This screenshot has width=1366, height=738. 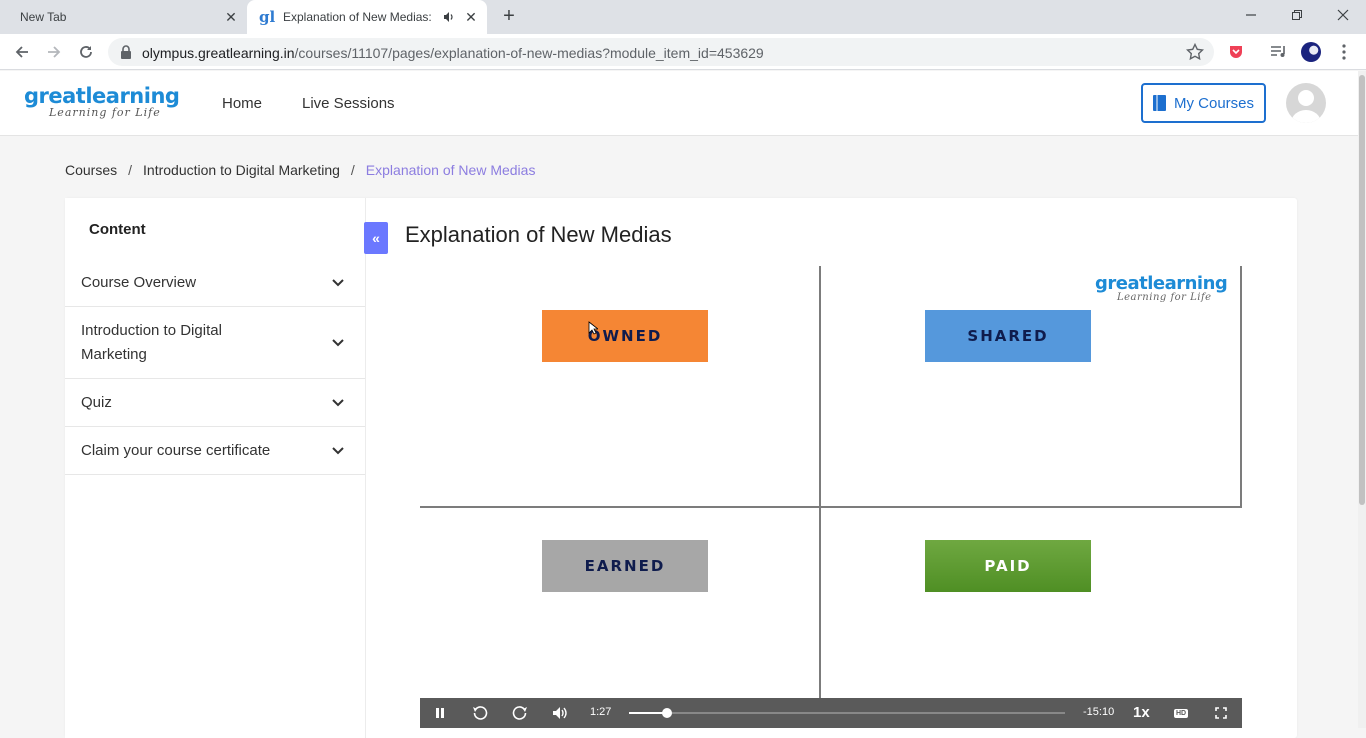 I want to click on breadcrumb-current: Explanation of New Medias, so click(x=450, y=170).